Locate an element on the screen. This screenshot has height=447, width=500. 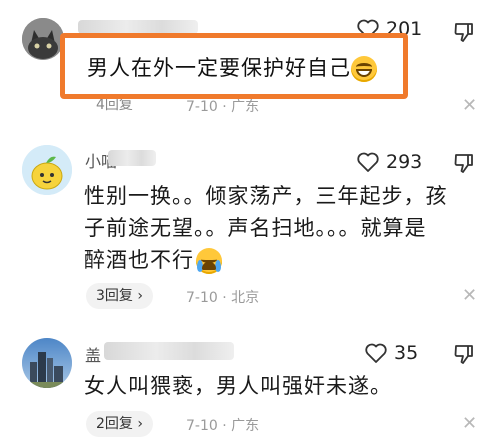
avatar-city is located at coordinates (47, 363).